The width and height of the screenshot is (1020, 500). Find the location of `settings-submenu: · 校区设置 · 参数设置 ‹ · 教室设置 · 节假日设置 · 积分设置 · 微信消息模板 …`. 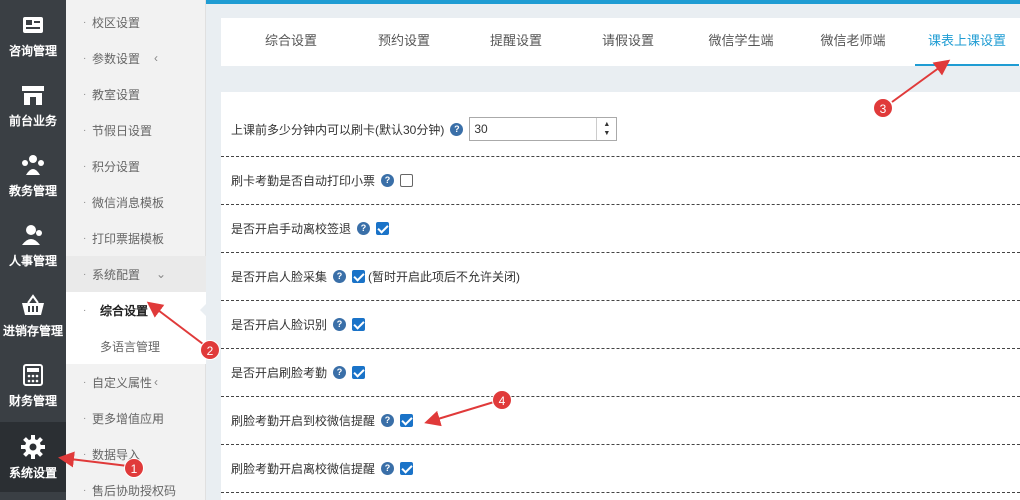

settings-submenu: · 校区设置 · 参数设置 ‹ · 教室设置 · 节假日设置 · 积分设置 · 微信消息模板 … is located at coordinates (136, 250).